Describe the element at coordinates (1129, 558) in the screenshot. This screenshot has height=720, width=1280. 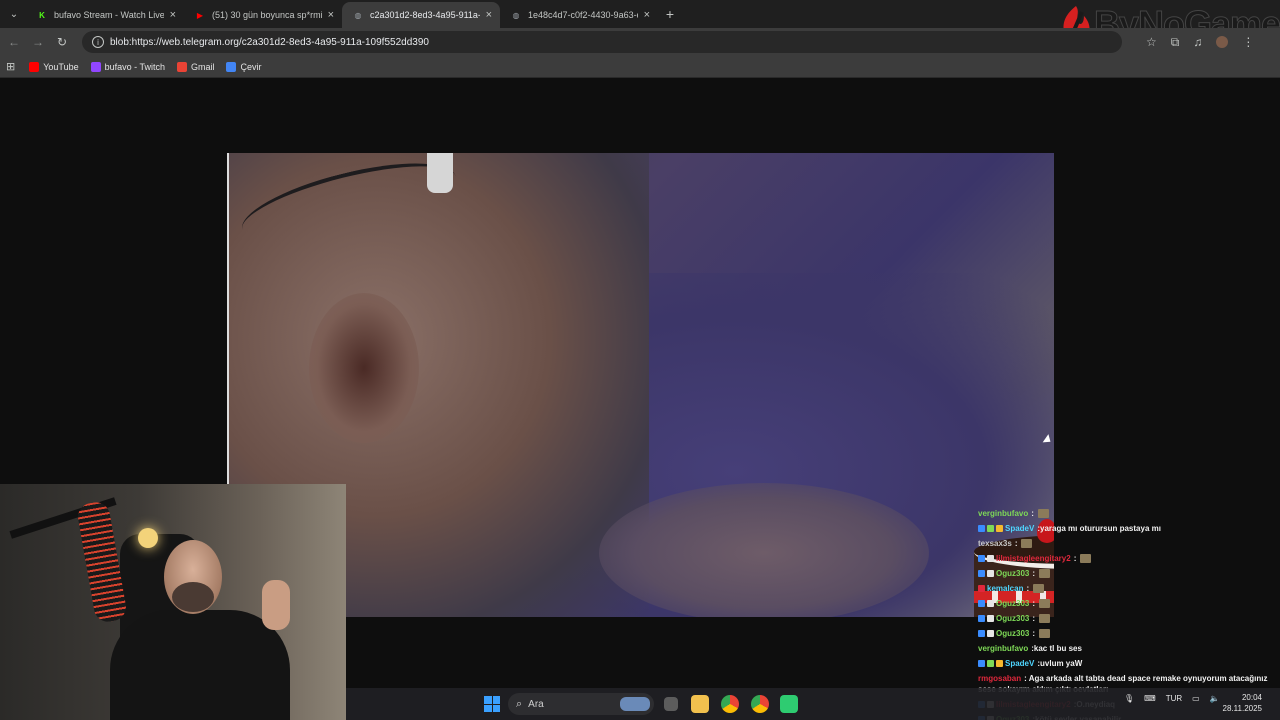
I see `chat-message: lilmistagleengitary2:` at that location.